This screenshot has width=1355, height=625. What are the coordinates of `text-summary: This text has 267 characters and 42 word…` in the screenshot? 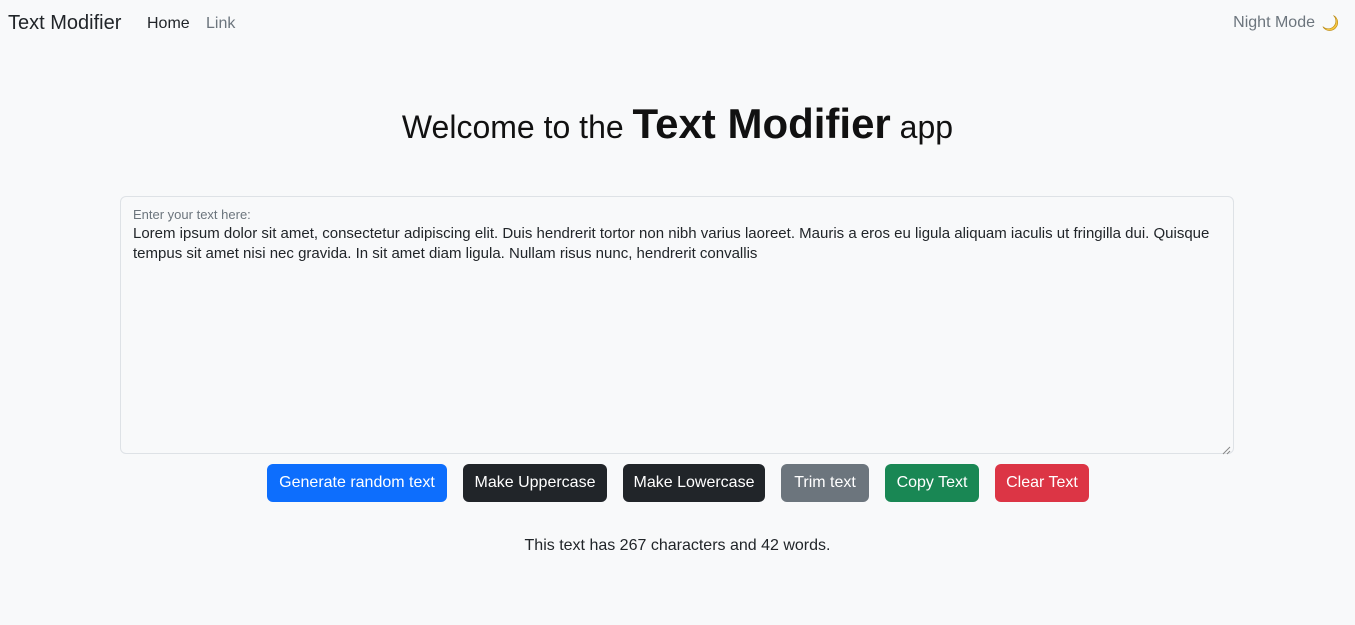 It's located at (677, 545).